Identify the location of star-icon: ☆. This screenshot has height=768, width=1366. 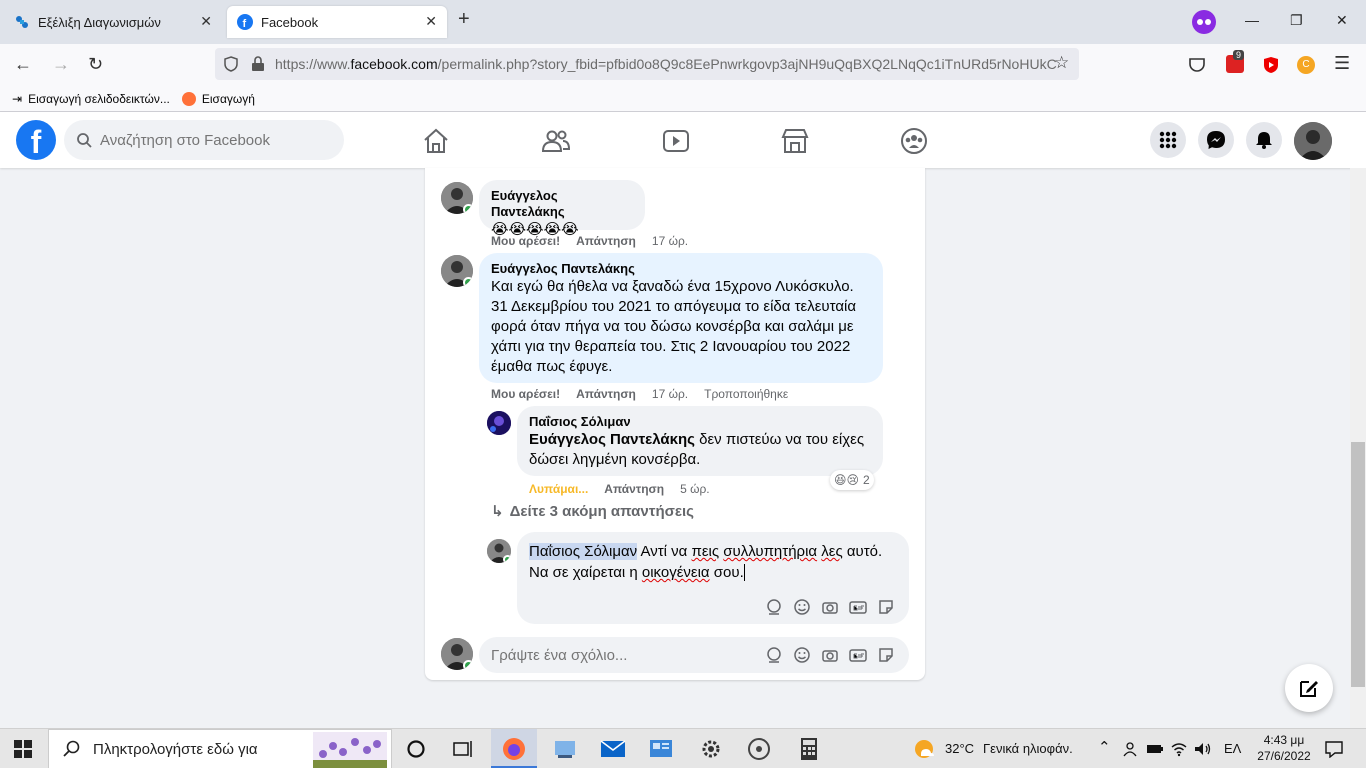
(1061, 63).